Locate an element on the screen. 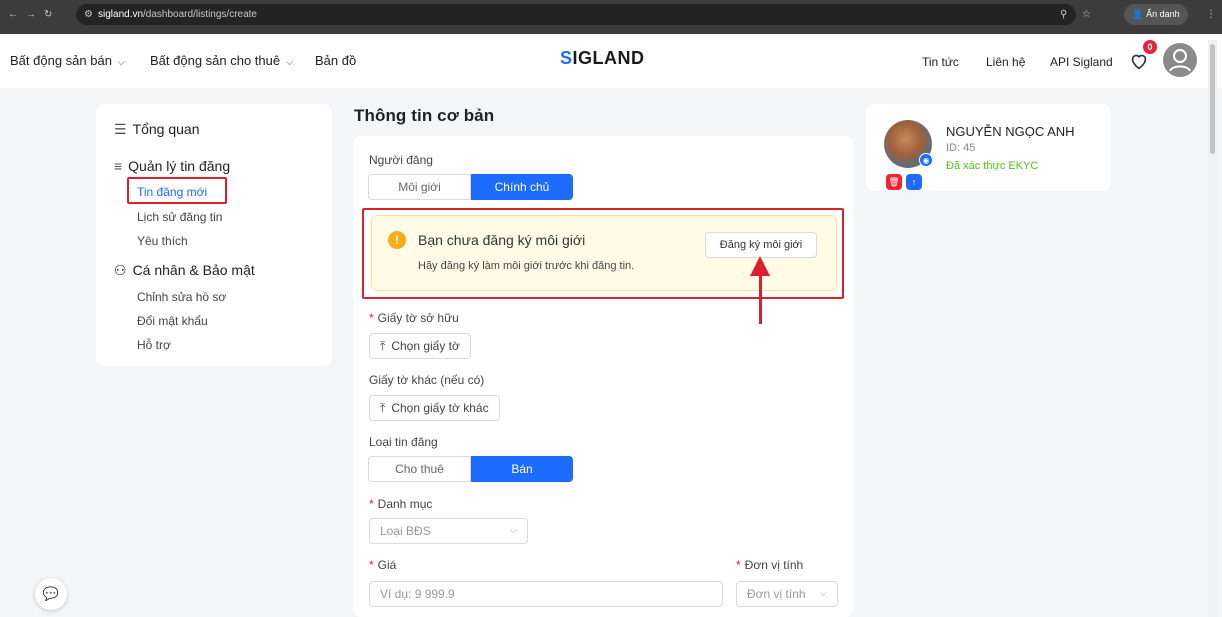  nav-rent: Bất động sản cho thuê ⌵ is located at coordinates (221, 61).